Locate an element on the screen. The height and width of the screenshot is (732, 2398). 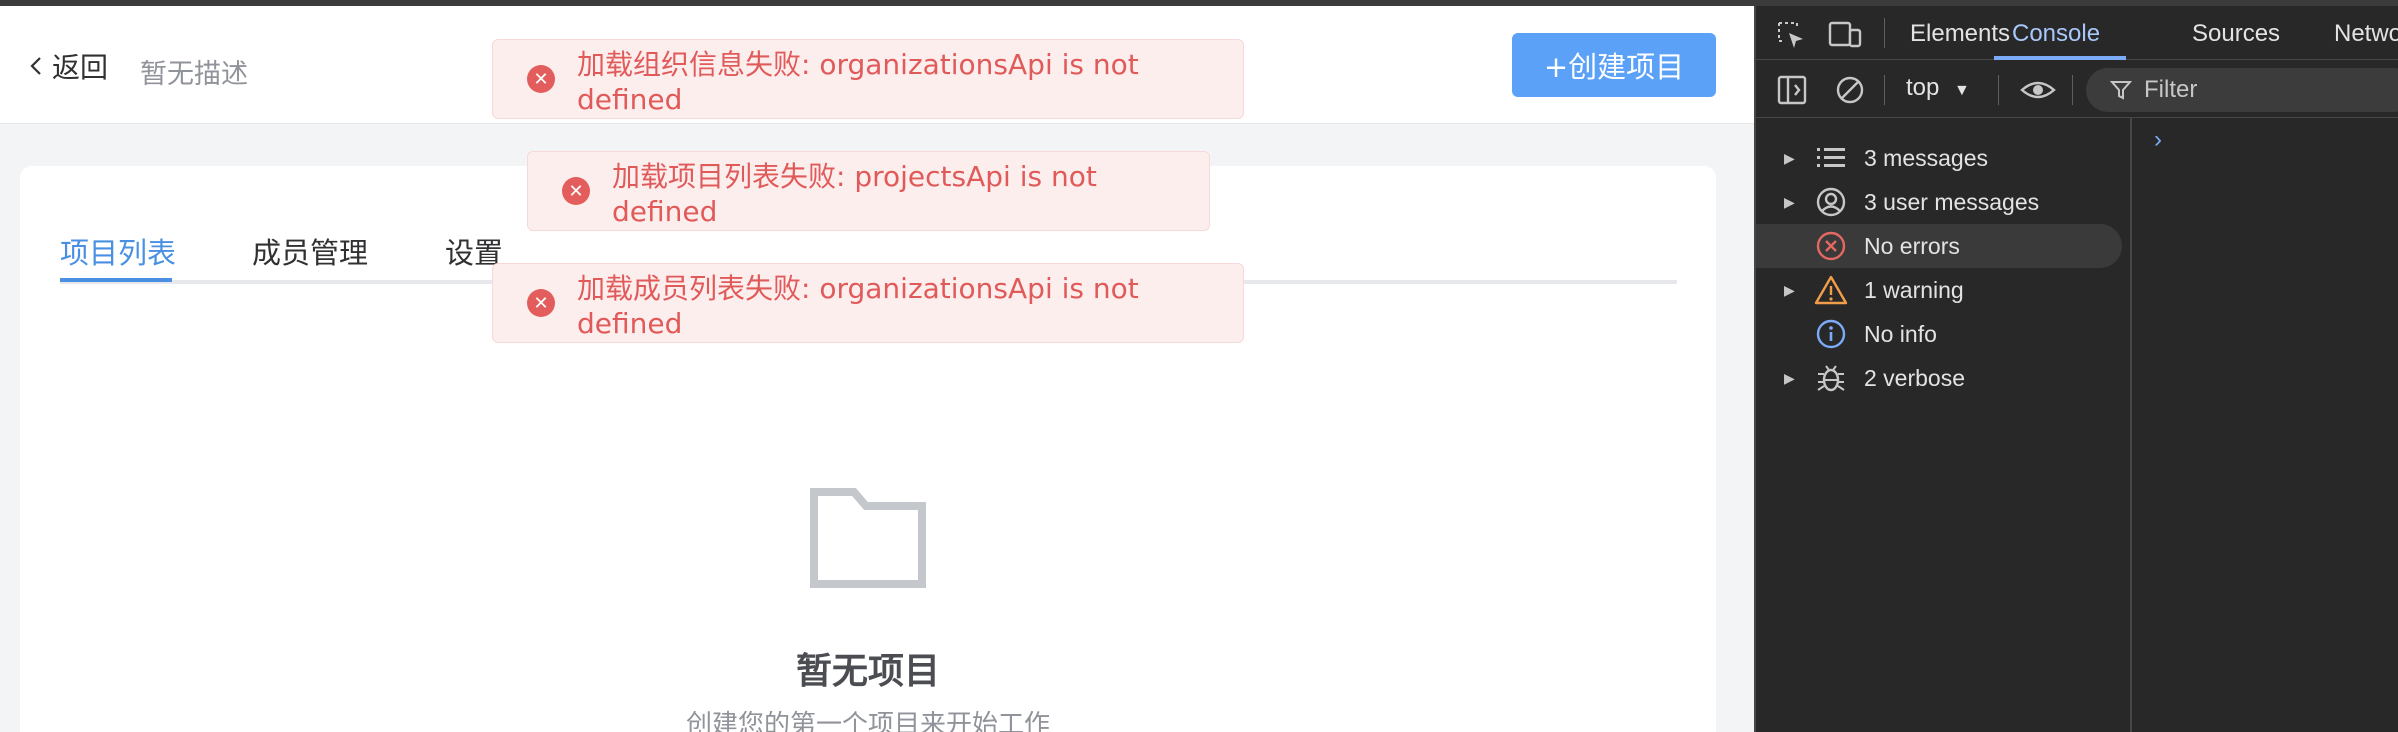
sidebar-item-label: No errors is located at coordinates (1912, 245).